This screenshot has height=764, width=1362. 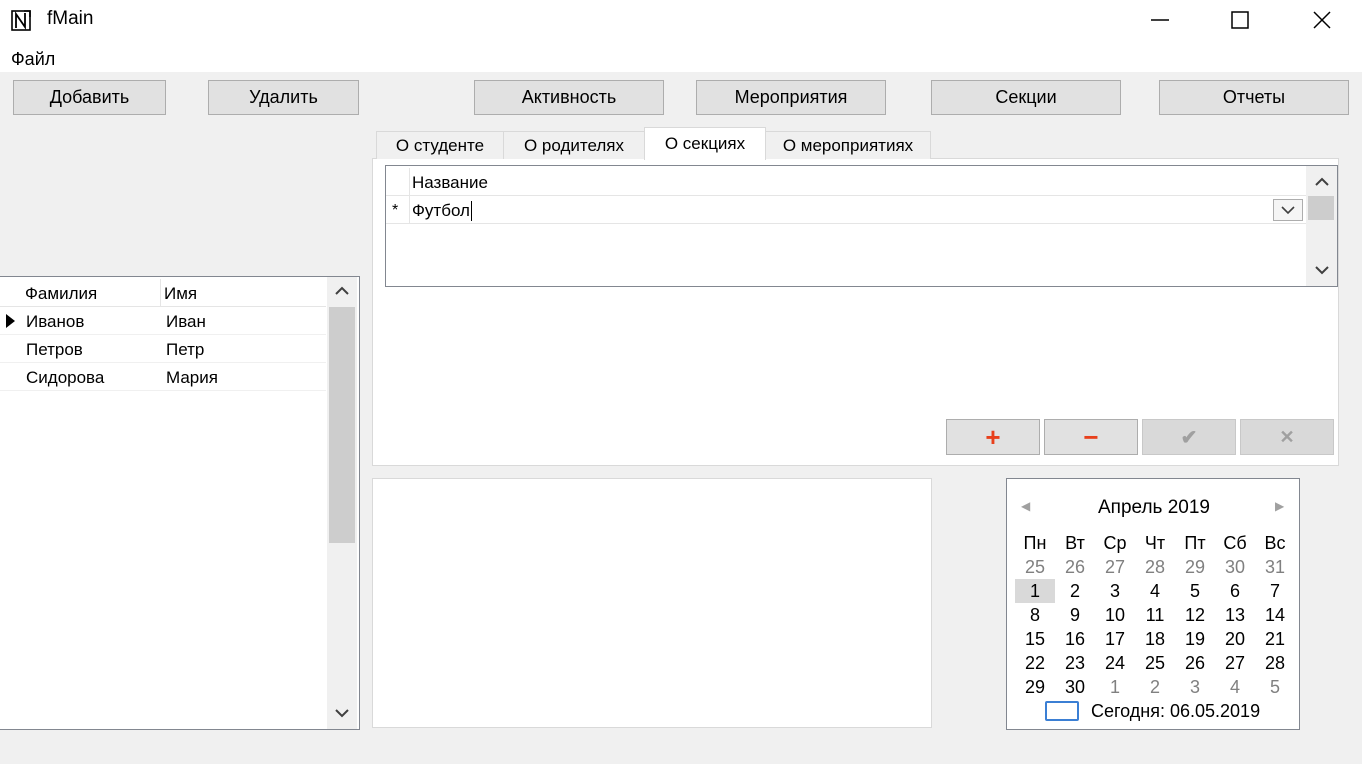 I want to click on calendar-month-title: Апрель 2019, so click(x=1154, y=508).